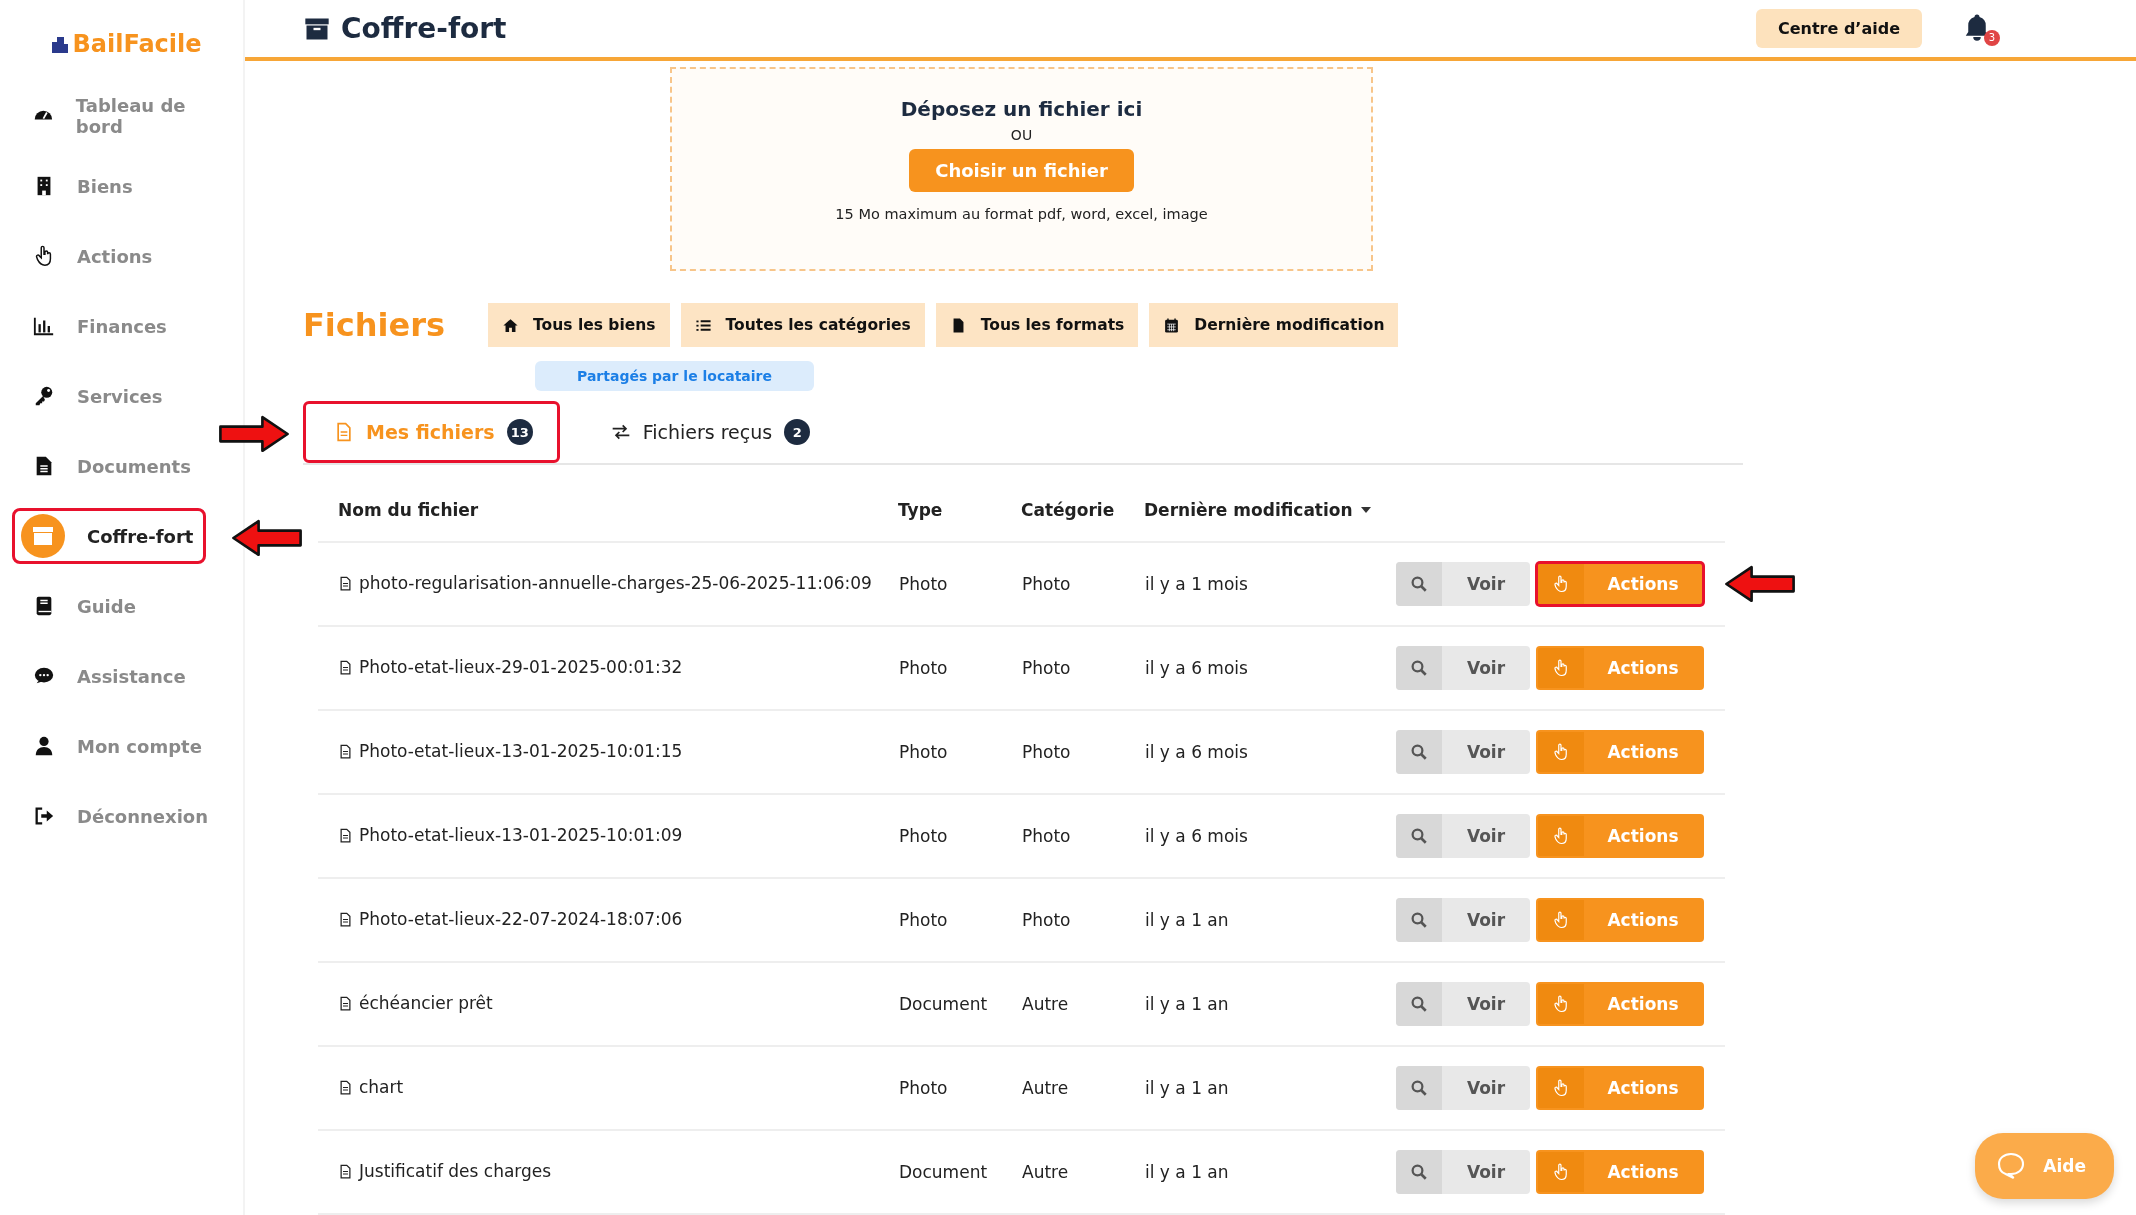 This screenshot has width=2136, height=1215. Describe the element at coordinates (96, 326) in the screenshot. I see `sidebar-item: Finances` at that location.